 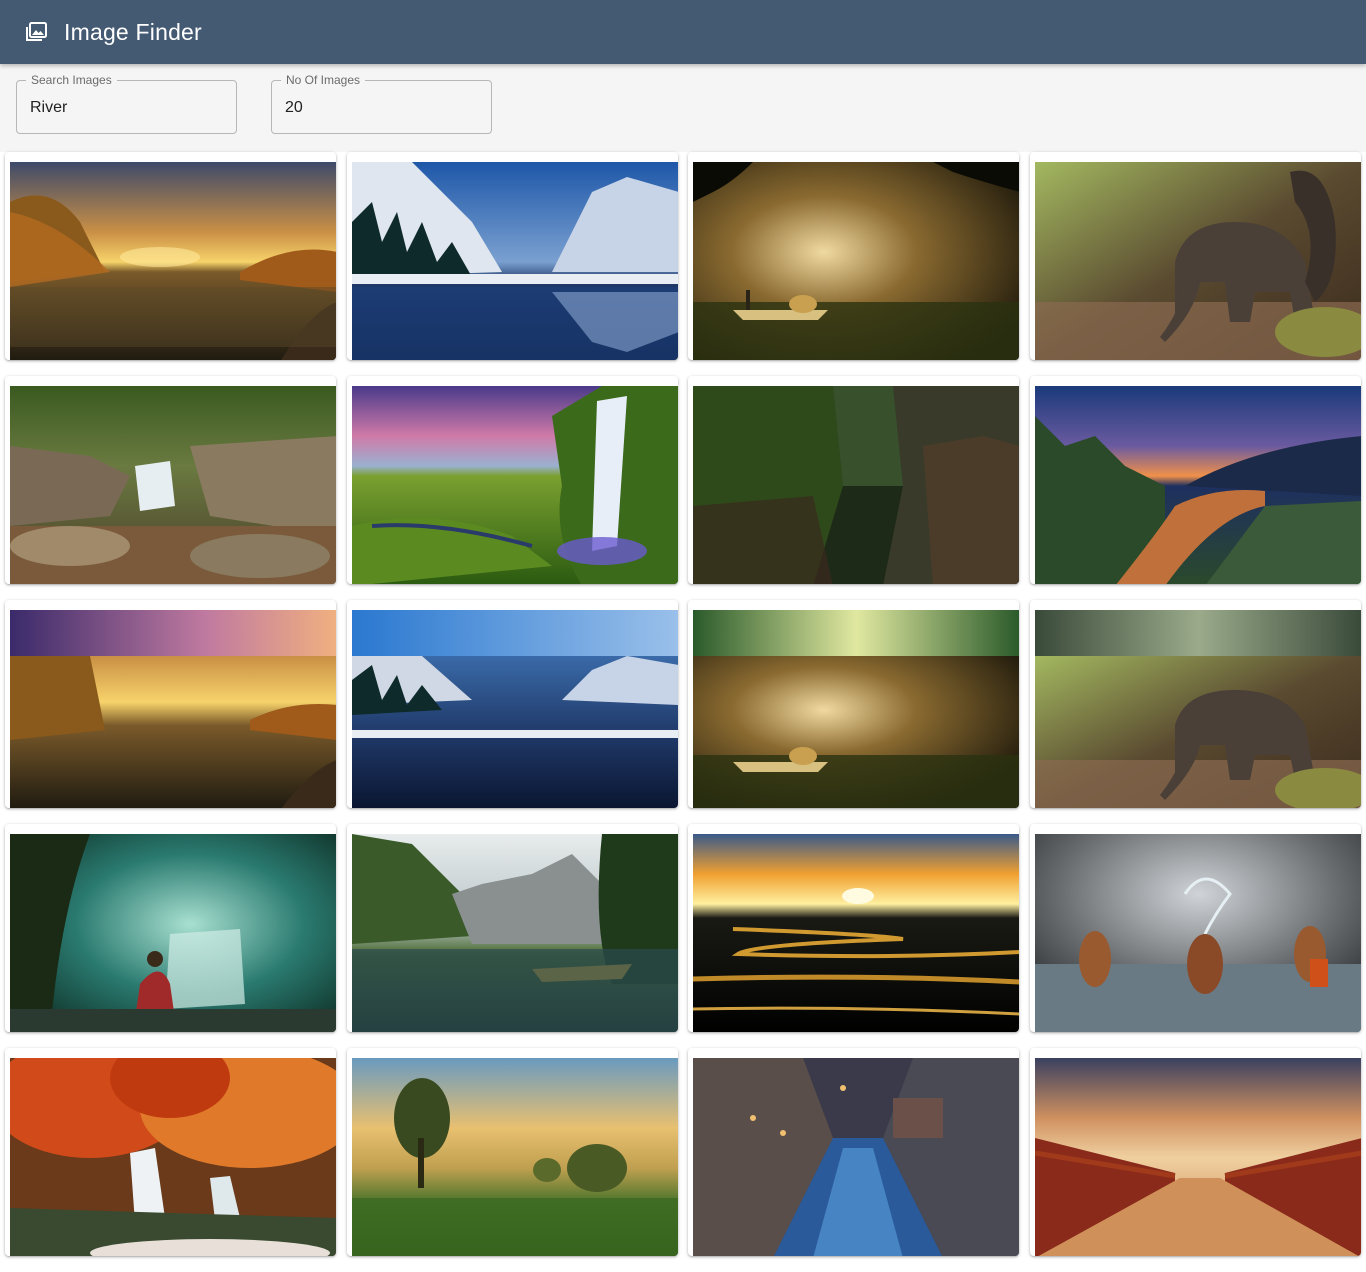 I want to click on wooden-bridge-image, so click(x=1198, y=1157).